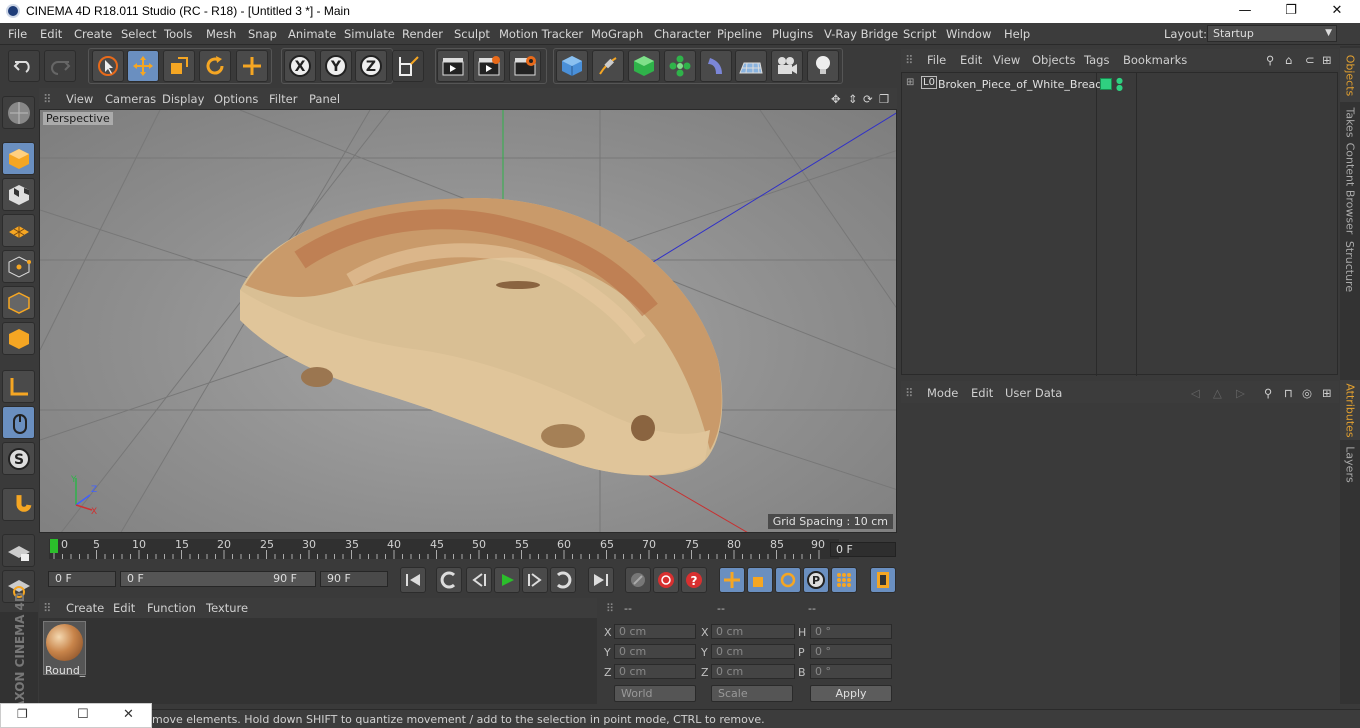 Image resolution: width=1360 pixels, height=728 pixels. Describe the element at coordinates (178, 34) in the screenshot. I see `menu-tools: Tools` at that location.